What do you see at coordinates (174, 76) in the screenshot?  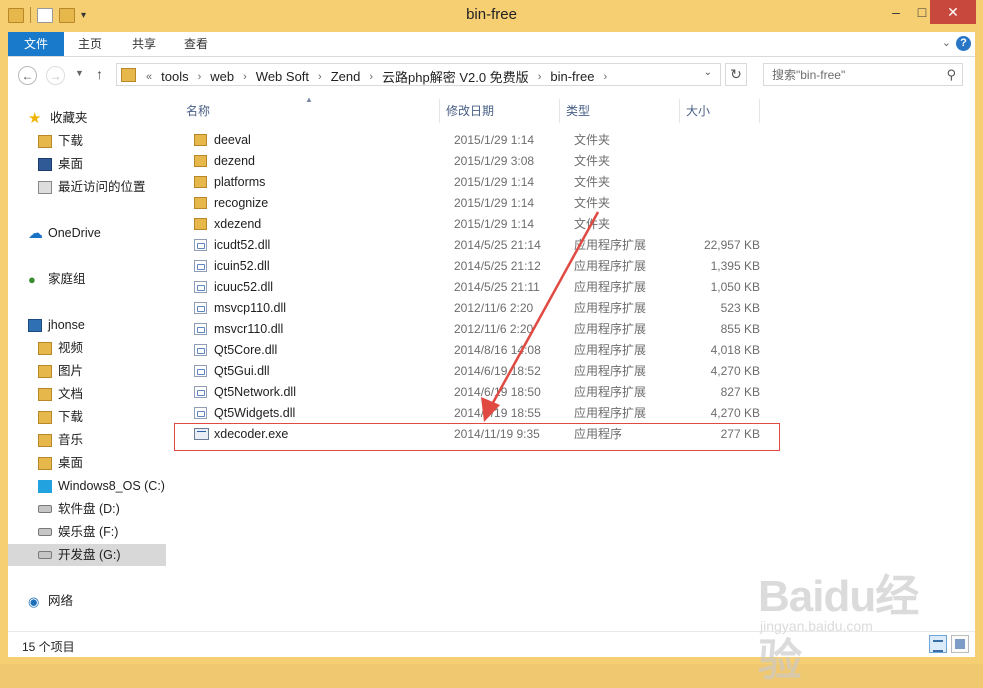 I see `breadcrumb-item: tools` at bounding box center [174, 76].